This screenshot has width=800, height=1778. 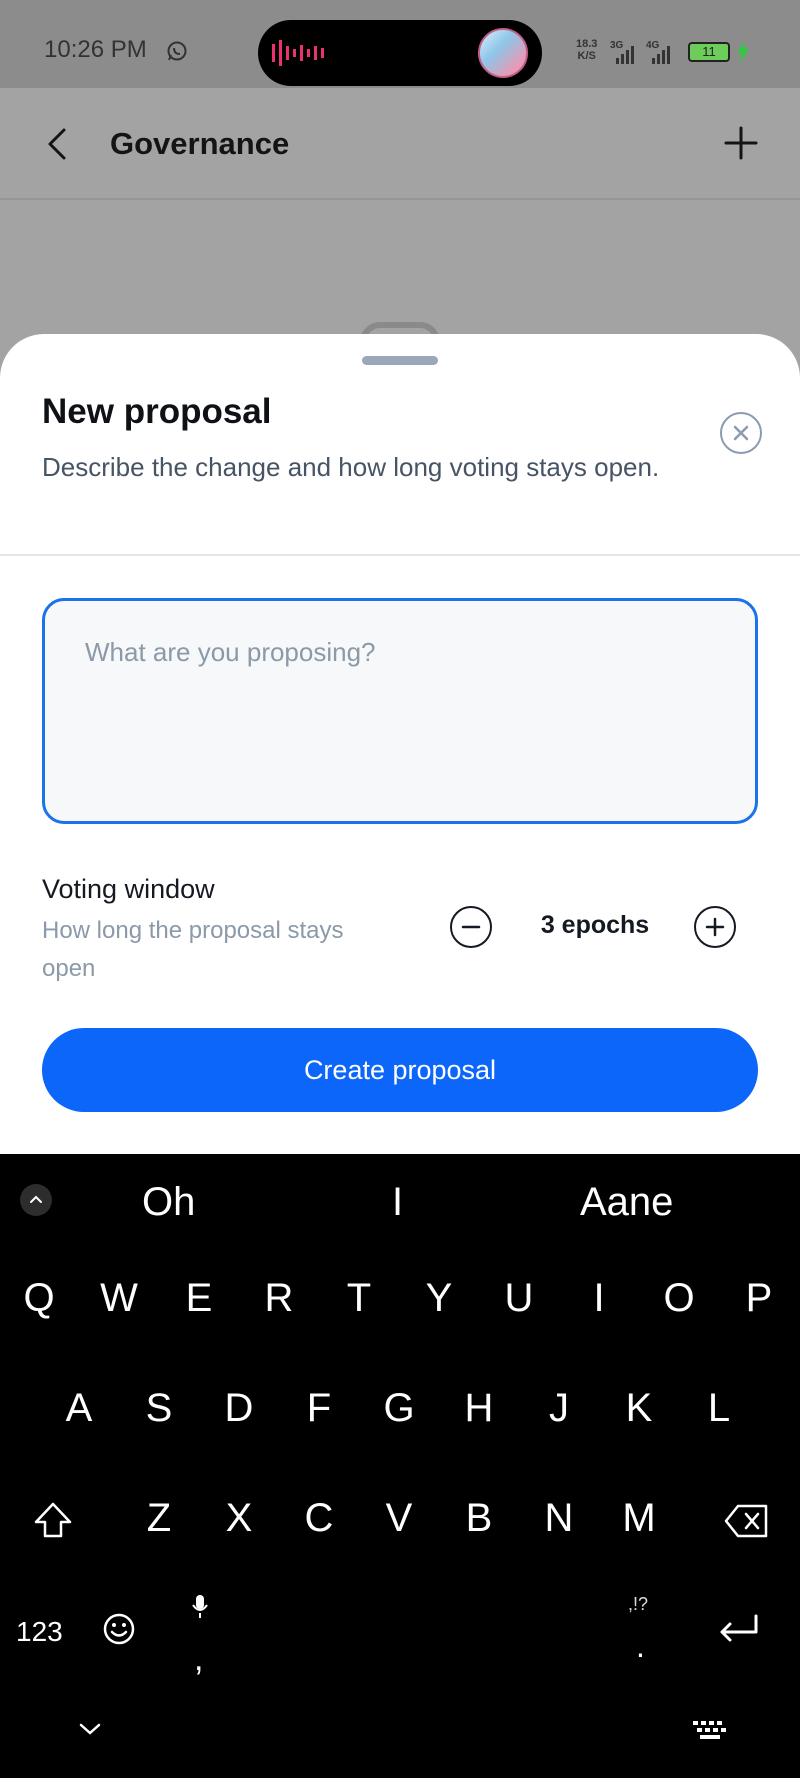 What do you see at coordinates (90, 1729) in the screenshot?
I see `hide-keyboard-icon` at bounding box center [90, 1729].